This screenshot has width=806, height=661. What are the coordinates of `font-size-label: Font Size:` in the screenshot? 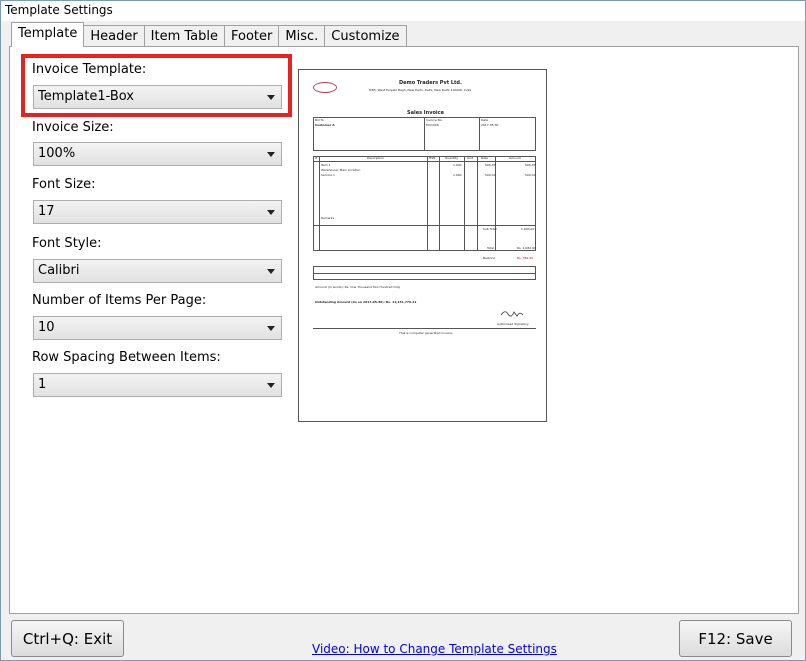 It's located at (64, 184).